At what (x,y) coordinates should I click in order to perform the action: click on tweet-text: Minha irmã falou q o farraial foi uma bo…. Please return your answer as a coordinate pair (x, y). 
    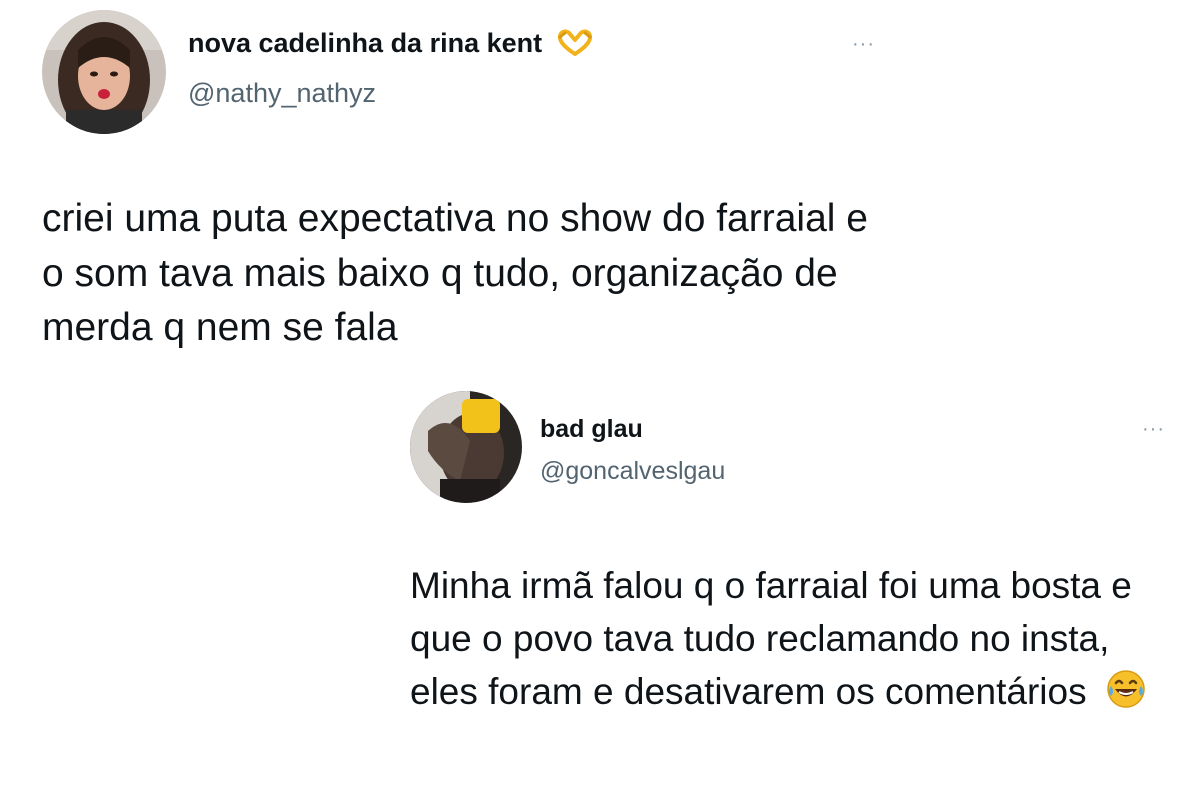
    Looking at the image, I should click on (790, 642).